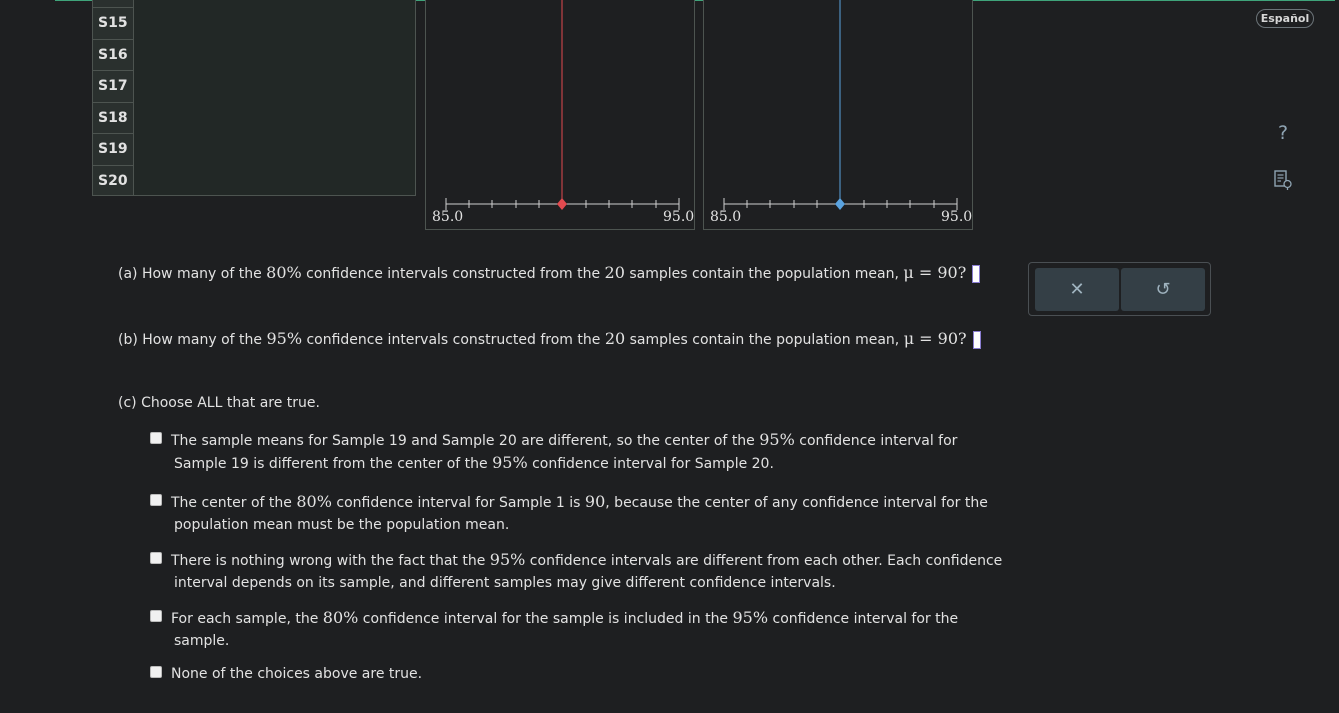 This screenshot has height=713, width=1339. Describe the element at coordinates (976, 340) in the screenshot. I see `answer-b-input` at that location.